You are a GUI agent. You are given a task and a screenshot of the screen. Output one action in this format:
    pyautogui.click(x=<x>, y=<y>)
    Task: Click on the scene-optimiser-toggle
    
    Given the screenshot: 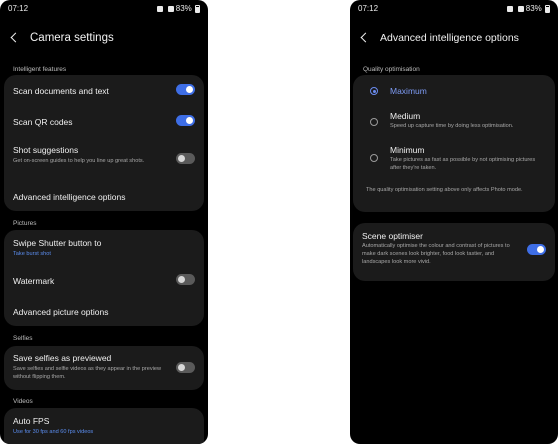 What is the action you would take?
    pyautogui.click(x=536, y=249)
    